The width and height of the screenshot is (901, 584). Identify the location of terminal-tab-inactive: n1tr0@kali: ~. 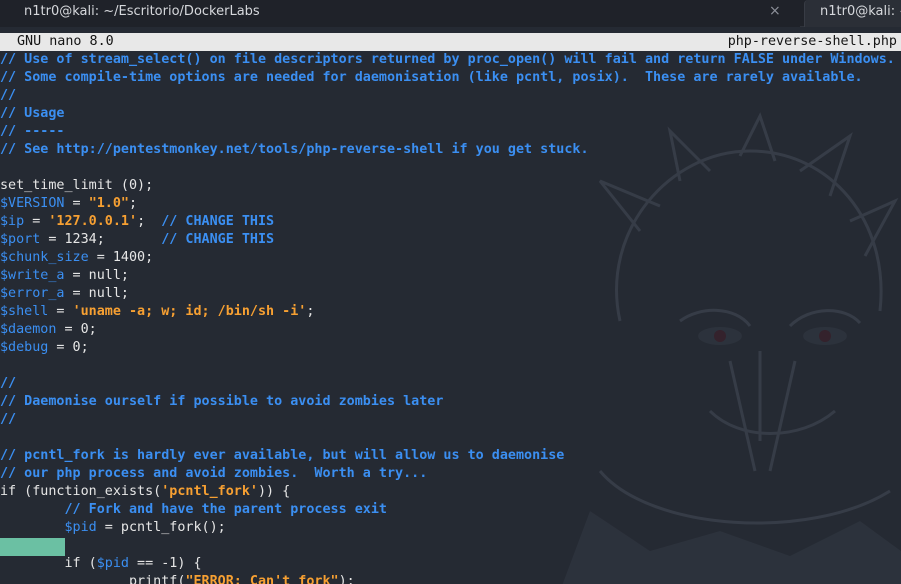
(852, 13).